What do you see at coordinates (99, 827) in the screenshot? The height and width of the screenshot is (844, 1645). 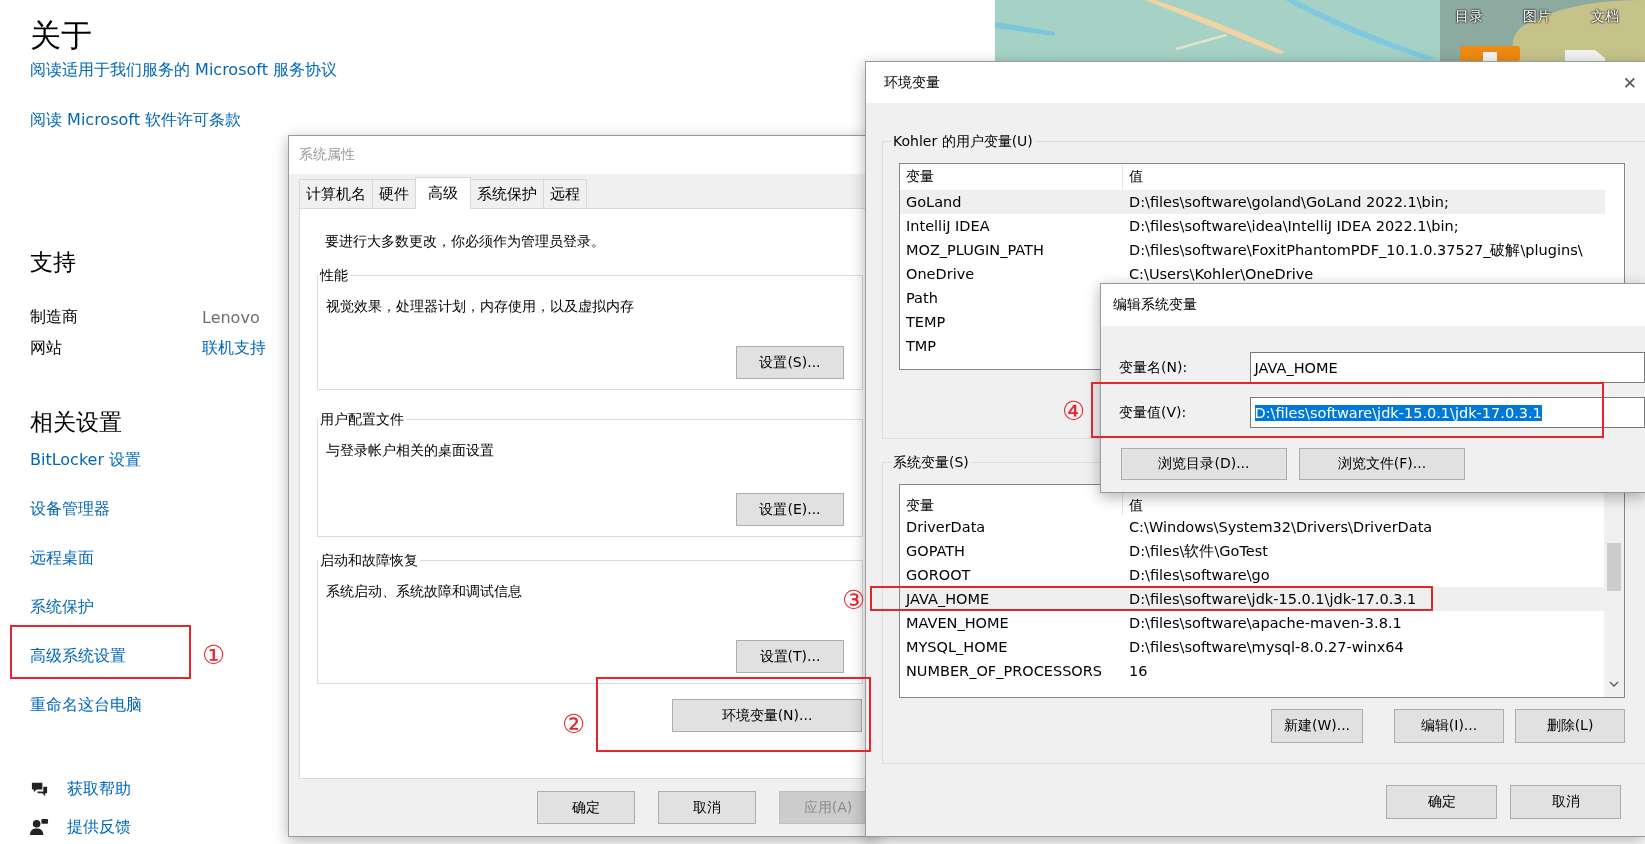 I see `link: 提供反馈` at bounding box center [99, 827].